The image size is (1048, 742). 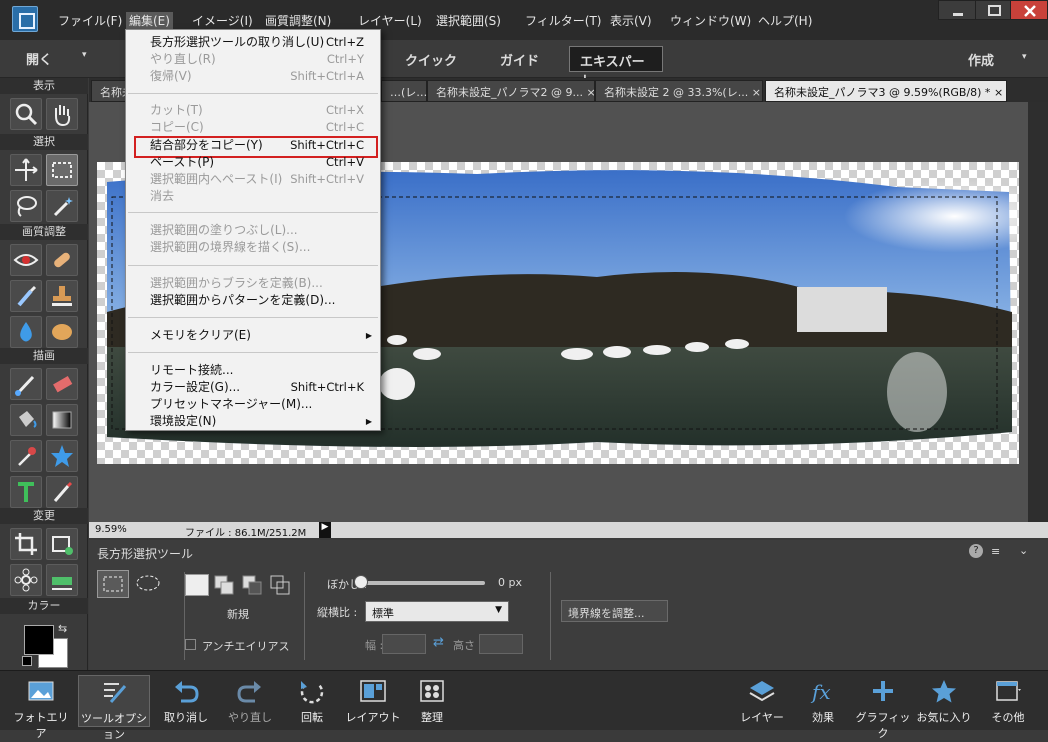 What do you see at coordinates (41, 707) in the screenshot?
I see `photo-bin-button: フォトエリア` at bounding box center [41, 707].